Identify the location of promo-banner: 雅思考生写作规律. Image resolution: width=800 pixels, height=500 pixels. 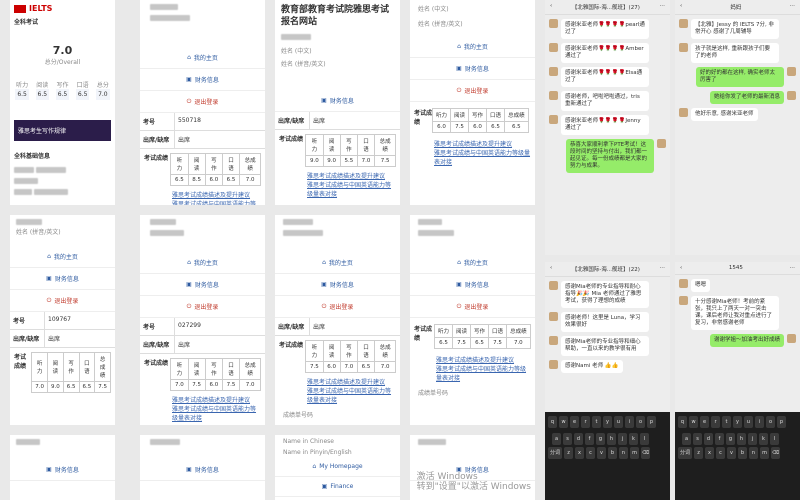
(62, 130).